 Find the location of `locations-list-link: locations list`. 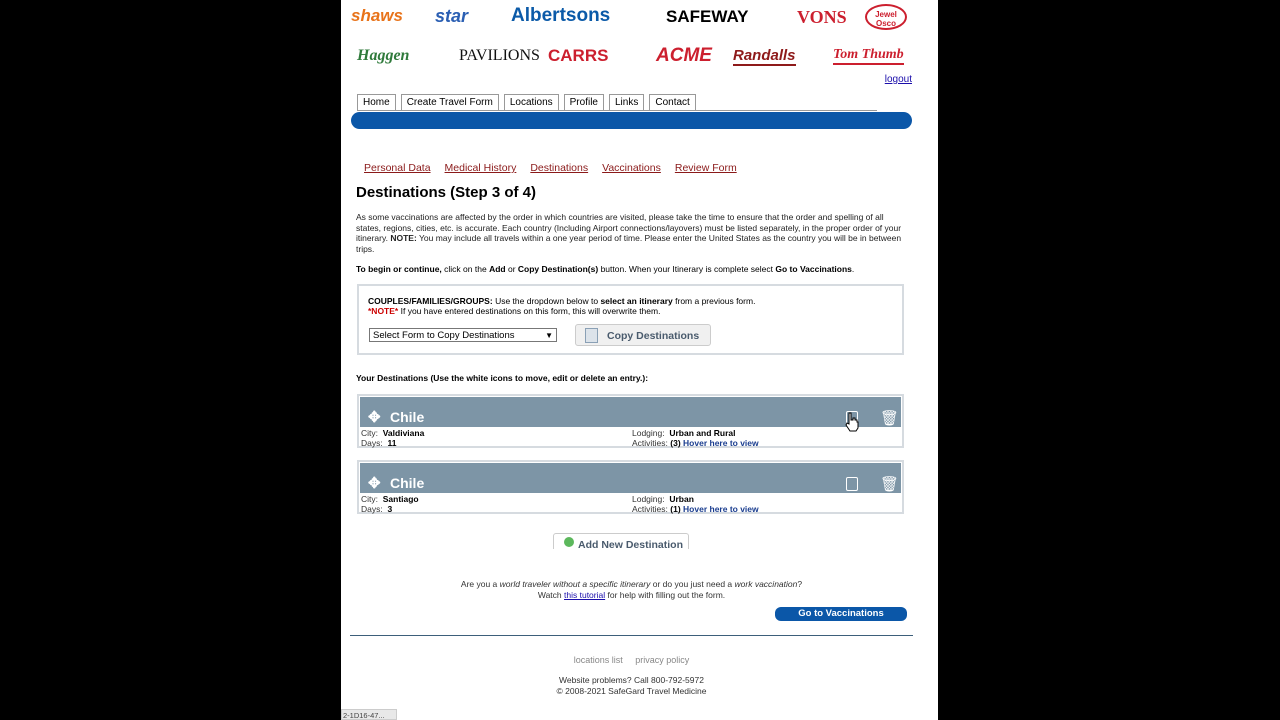

locations-list-link: locations list is located at coordinates (598, 660).